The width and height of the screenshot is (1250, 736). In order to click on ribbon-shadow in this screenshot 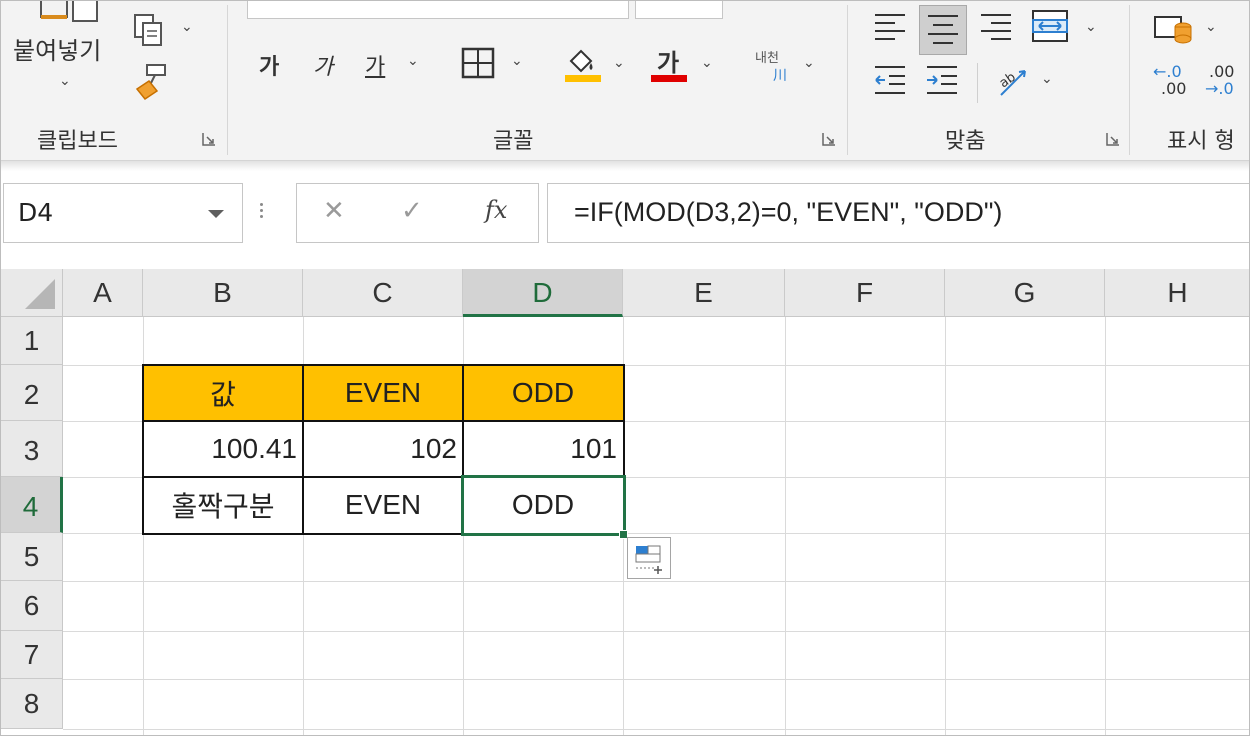, I will do `click(625, 166)`.